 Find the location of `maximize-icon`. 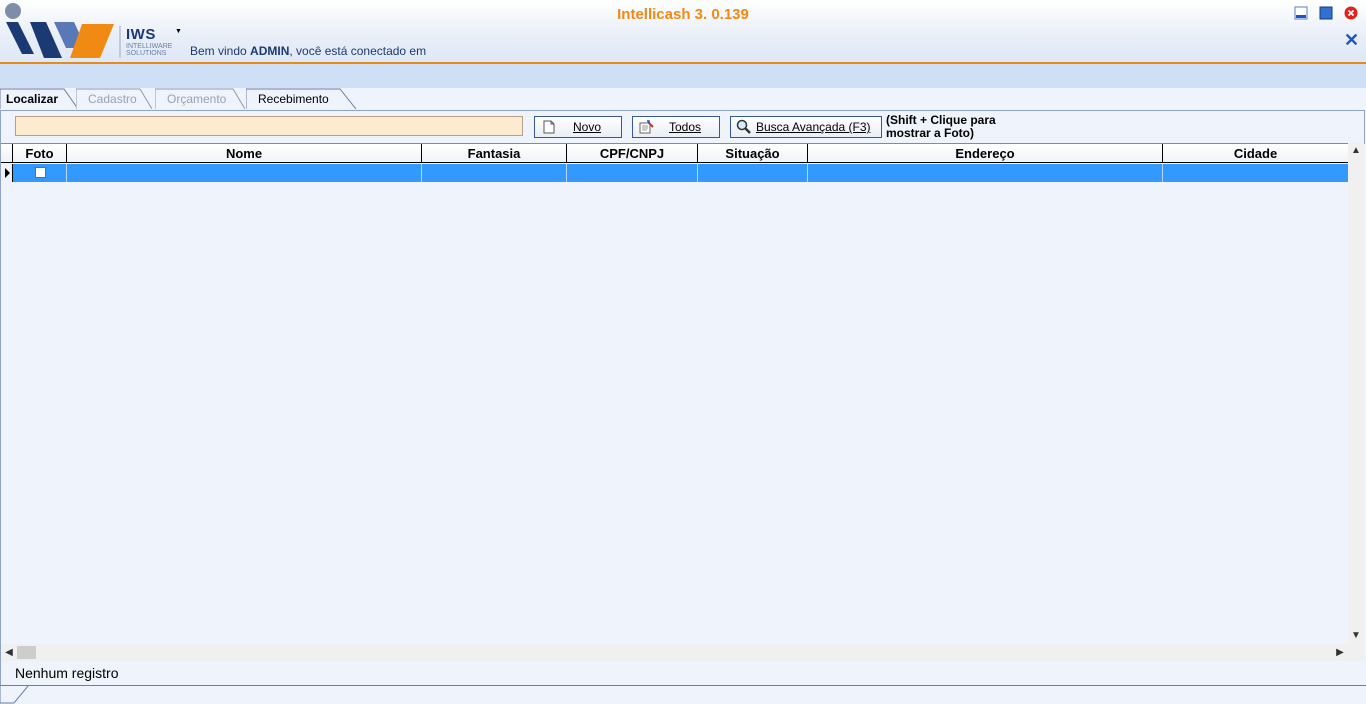

maximize-icon is located at coordinates (1326, 13).